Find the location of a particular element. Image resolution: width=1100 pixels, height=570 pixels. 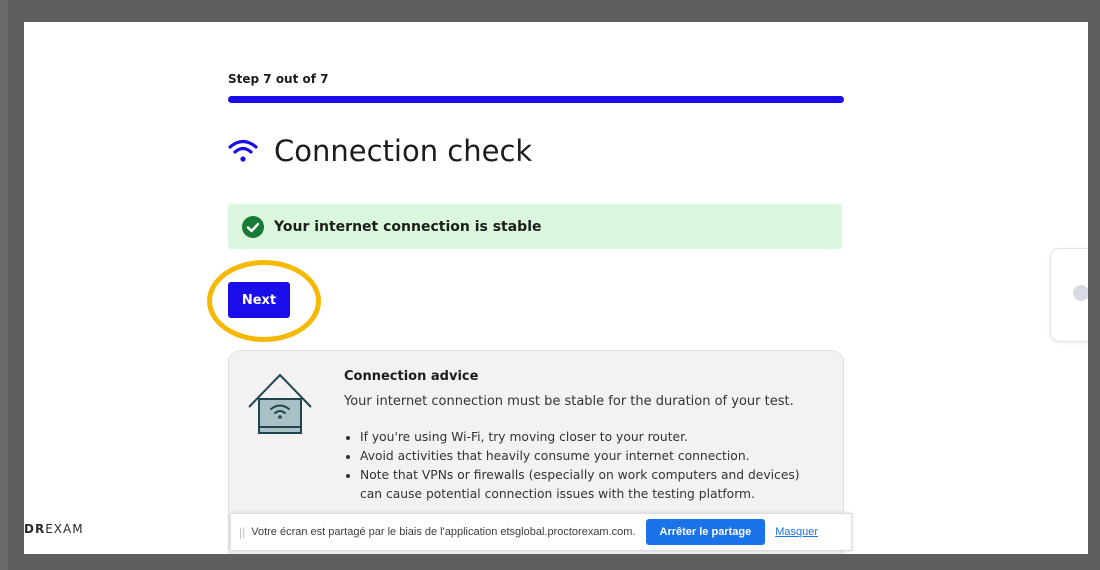

help-icon is located at coordinates (1080, 293).